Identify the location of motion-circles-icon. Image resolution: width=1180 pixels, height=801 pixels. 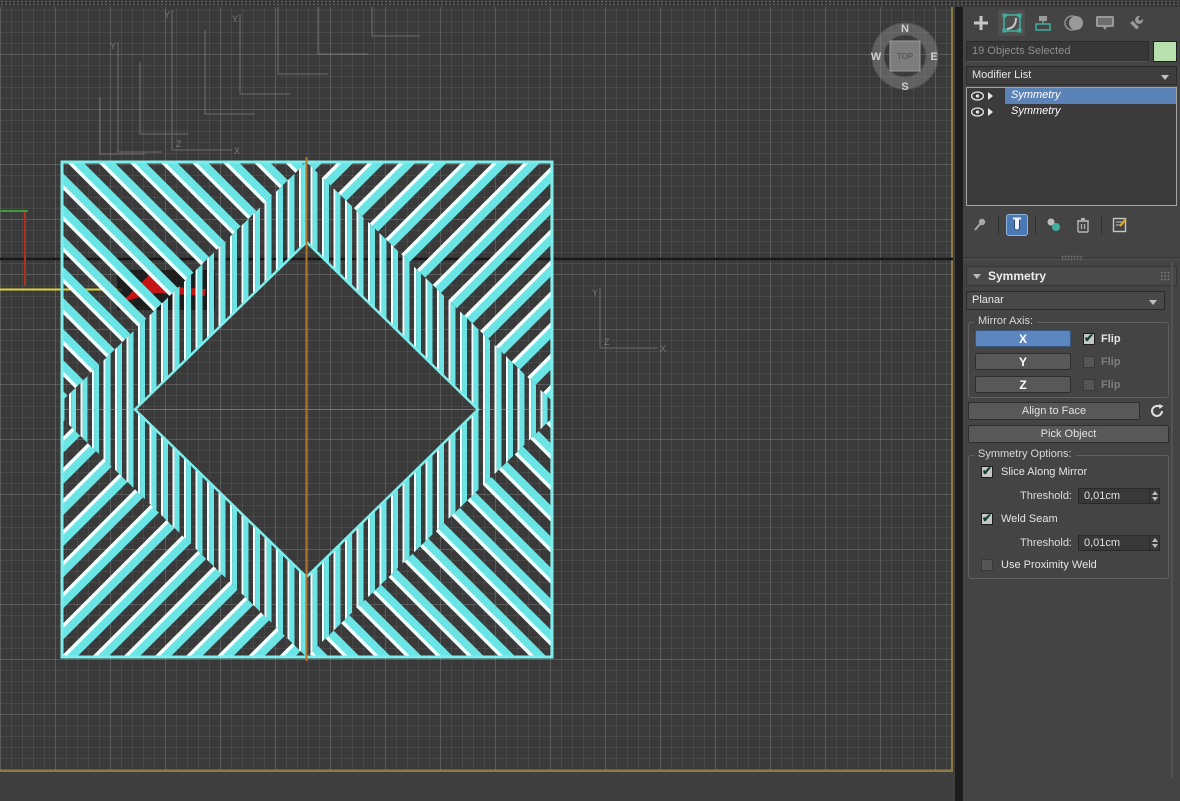
(1073, 23).